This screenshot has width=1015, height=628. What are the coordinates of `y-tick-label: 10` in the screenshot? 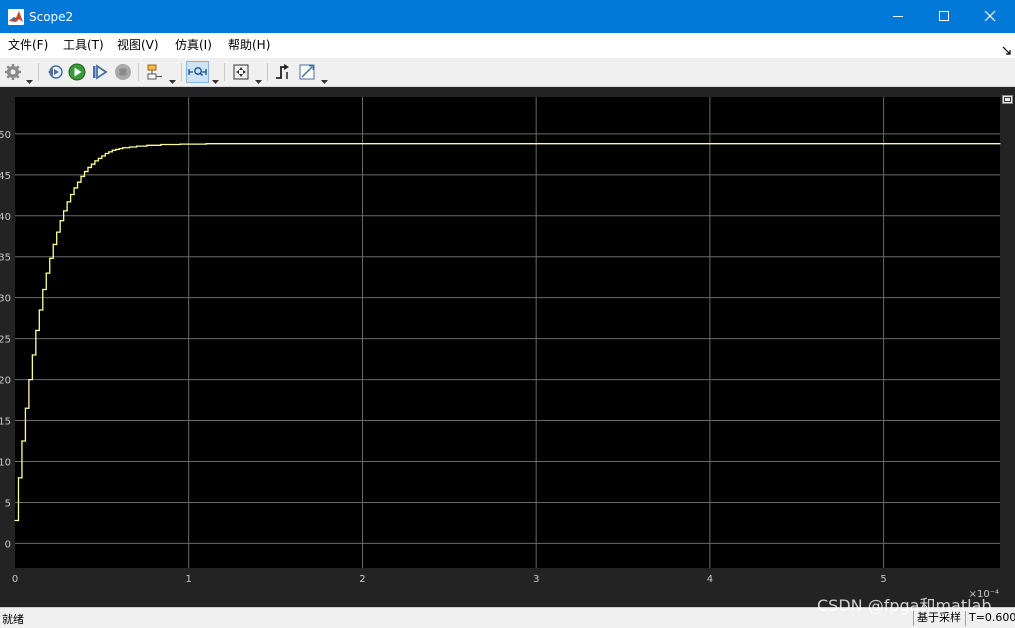 It's located at (5, 463).